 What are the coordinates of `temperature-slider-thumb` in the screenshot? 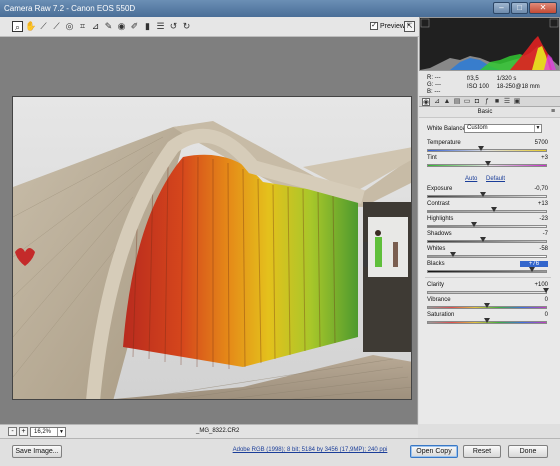 It's located at (481, 148).